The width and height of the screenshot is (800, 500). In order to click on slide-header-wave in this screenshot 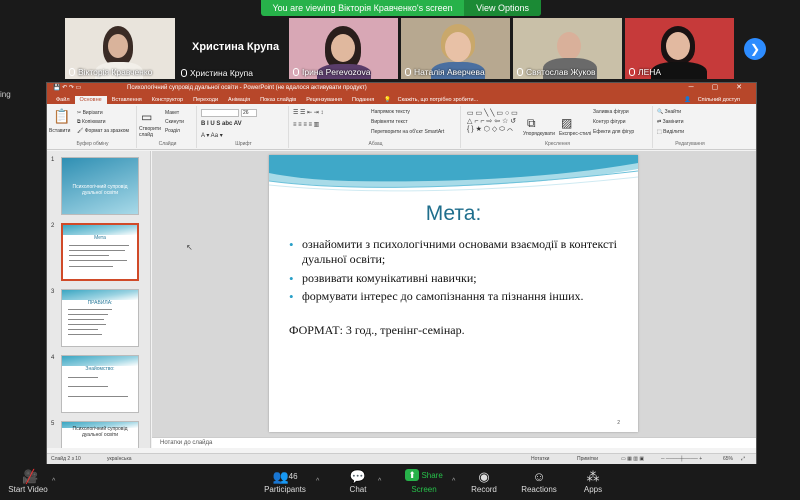, I will do `click(453, 173)`.